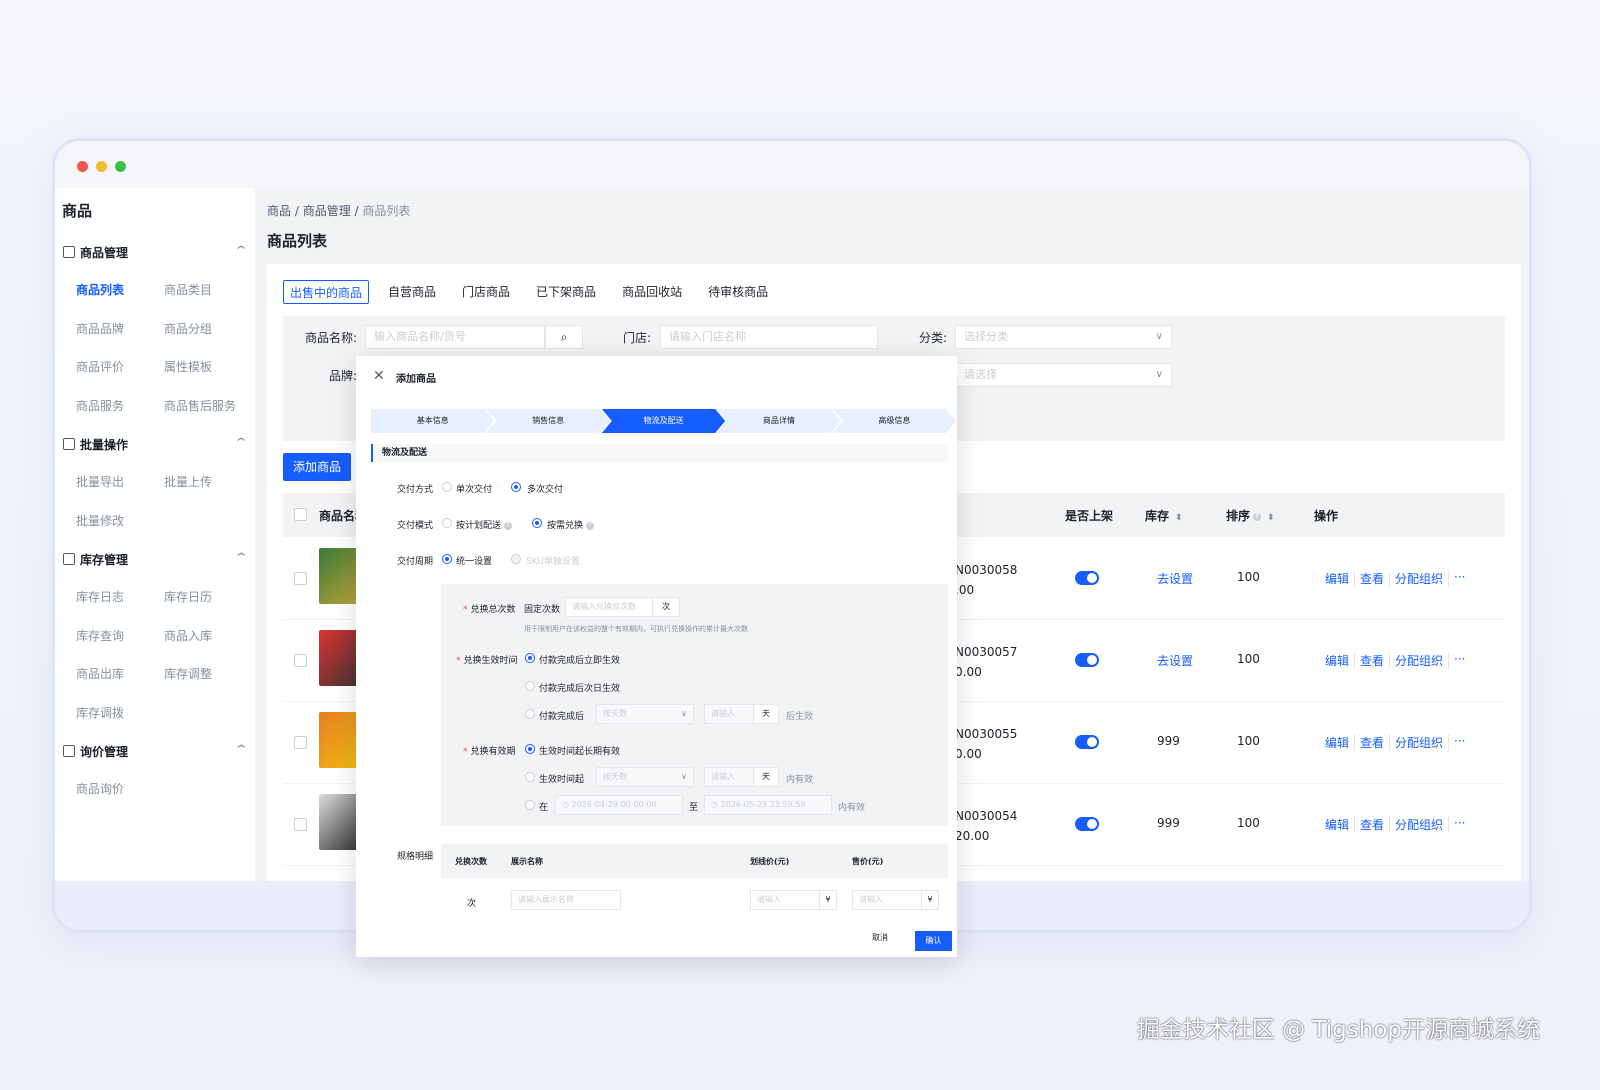 The image size is (1600, 1090). What do you see at coordinates (412, 292) in the screenshot?
I see `tab-self: 自营商品` at bounding box center [412, 292].